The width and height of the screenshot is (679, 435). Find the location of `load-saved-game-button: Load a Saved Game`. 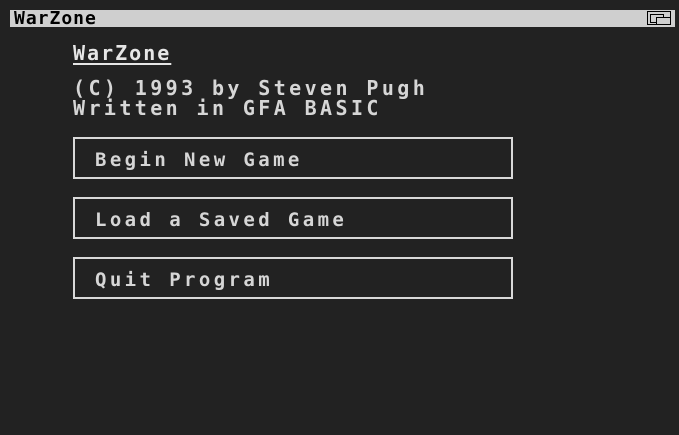

load-saved-game-button: Load a Saved Game is located at coordinates (293, 218).